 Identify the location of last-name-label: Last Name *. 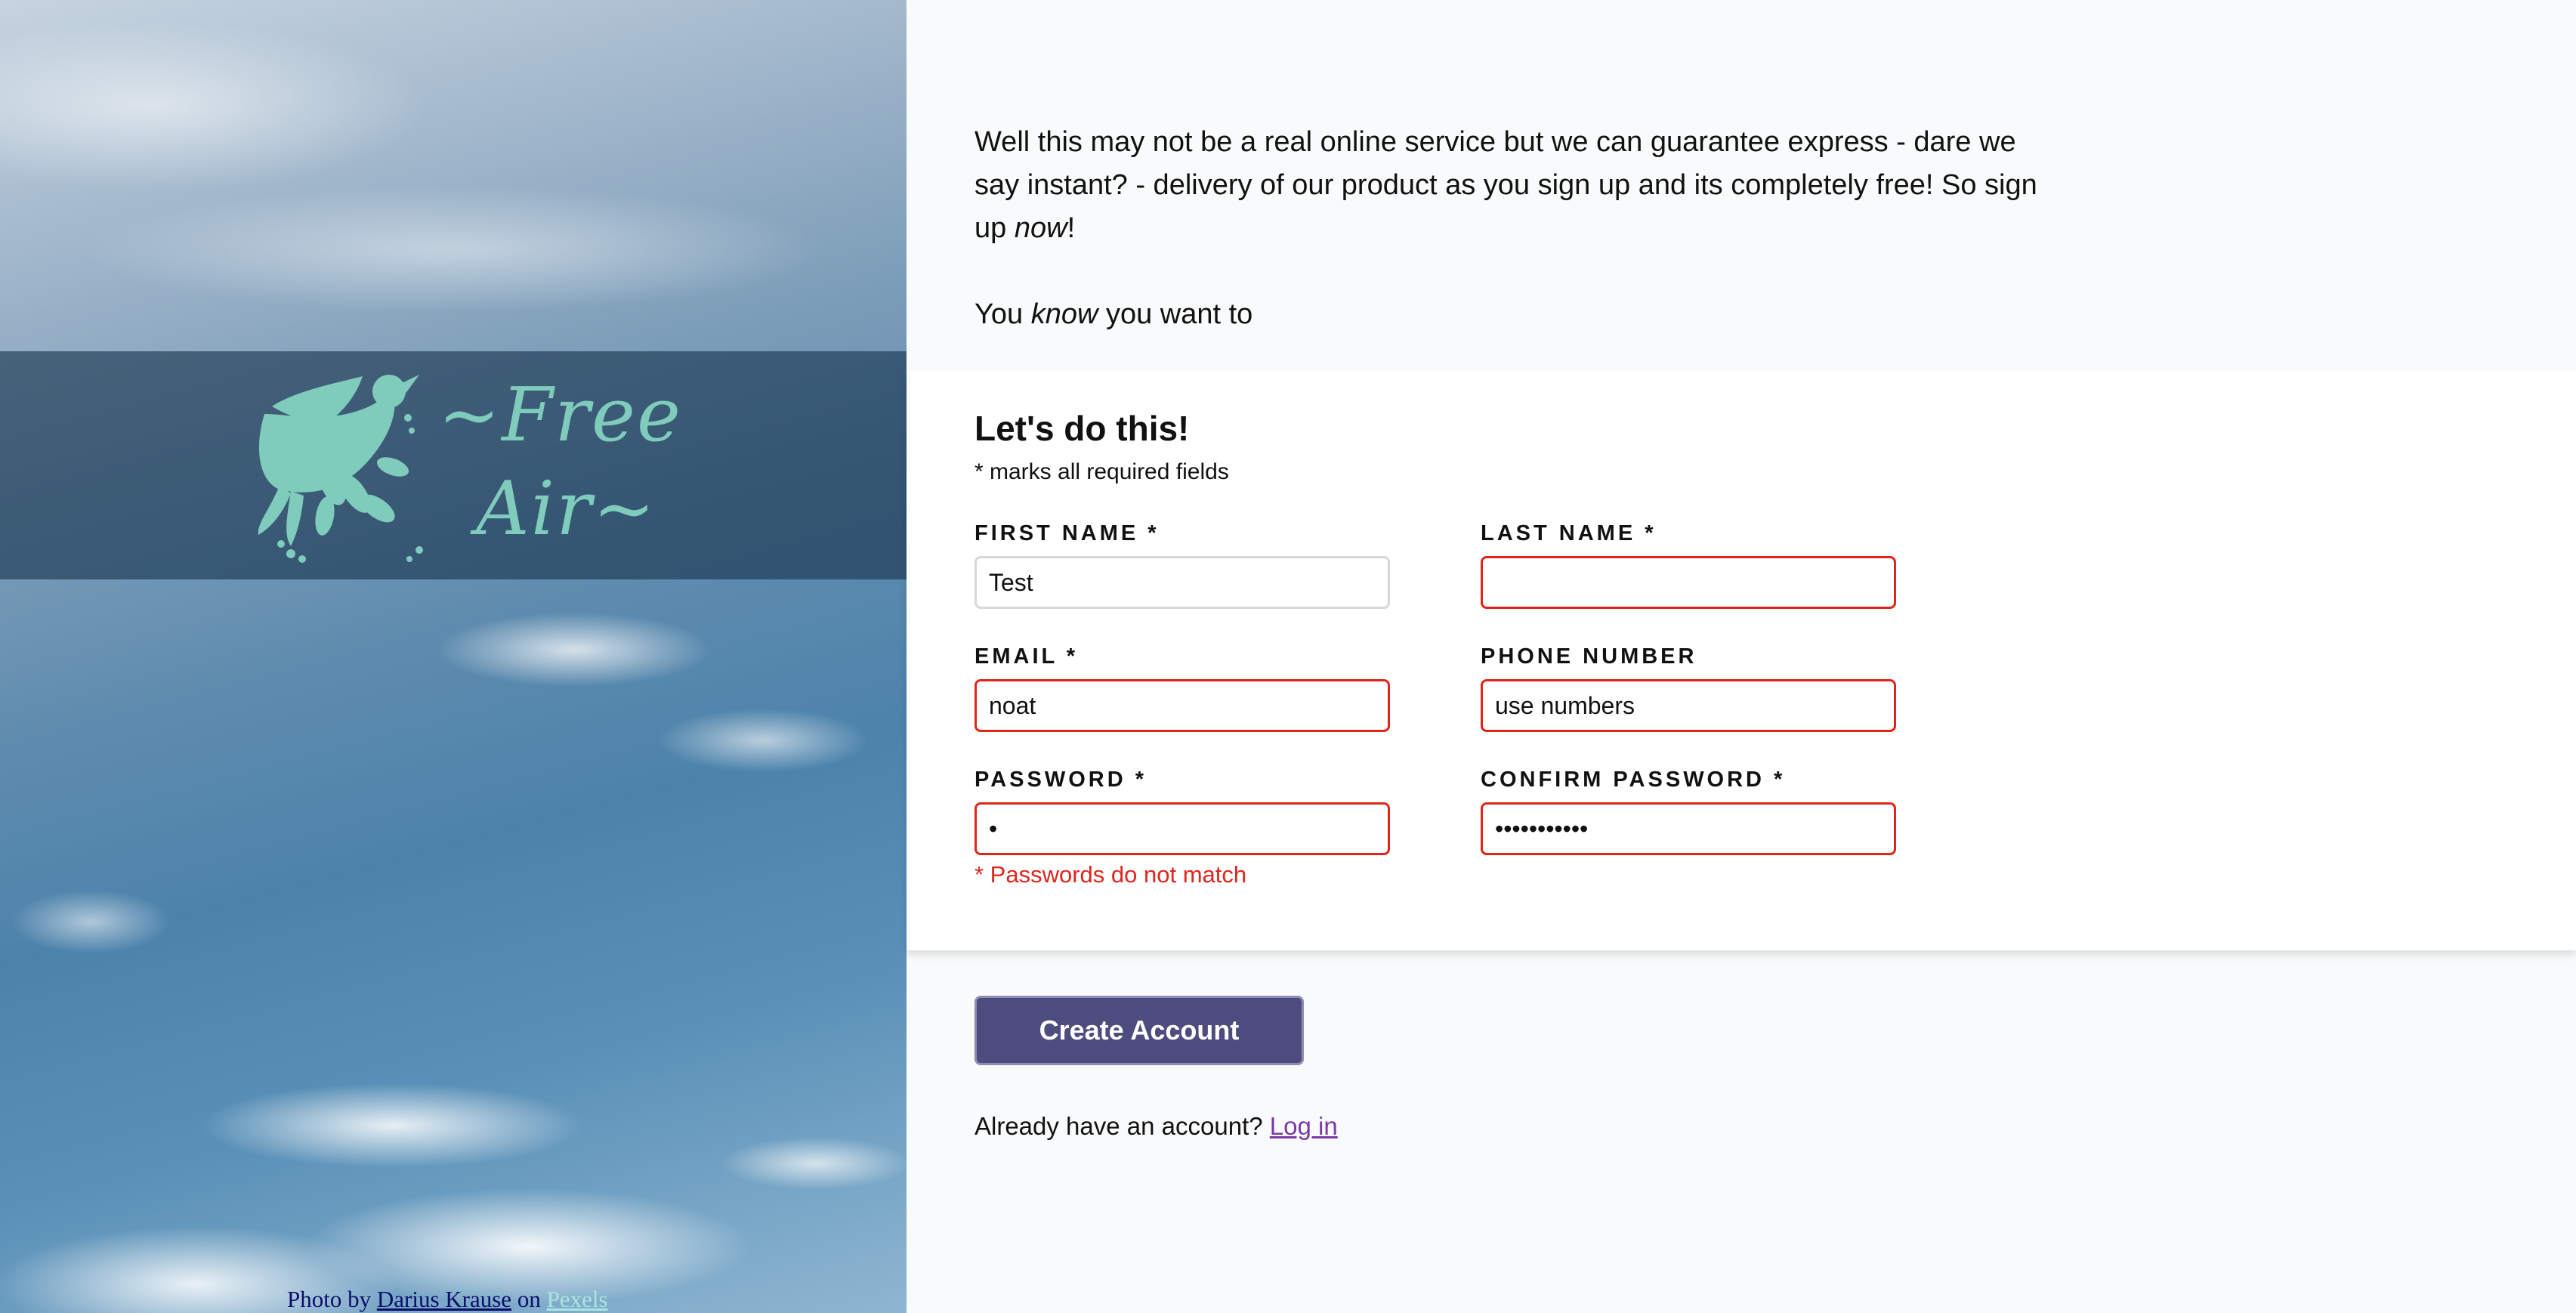
(1569, 533).